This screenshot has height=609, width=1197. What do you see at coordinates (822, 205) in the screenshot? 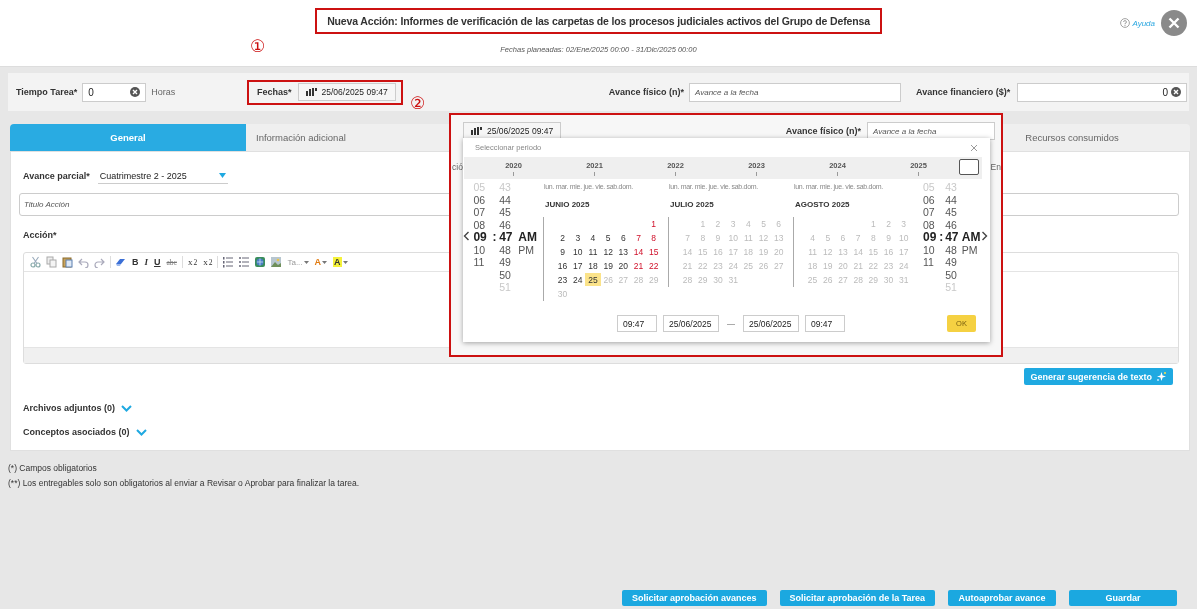
I see `month-title: AGOSTO 2025` at bounding box center [822, 205].